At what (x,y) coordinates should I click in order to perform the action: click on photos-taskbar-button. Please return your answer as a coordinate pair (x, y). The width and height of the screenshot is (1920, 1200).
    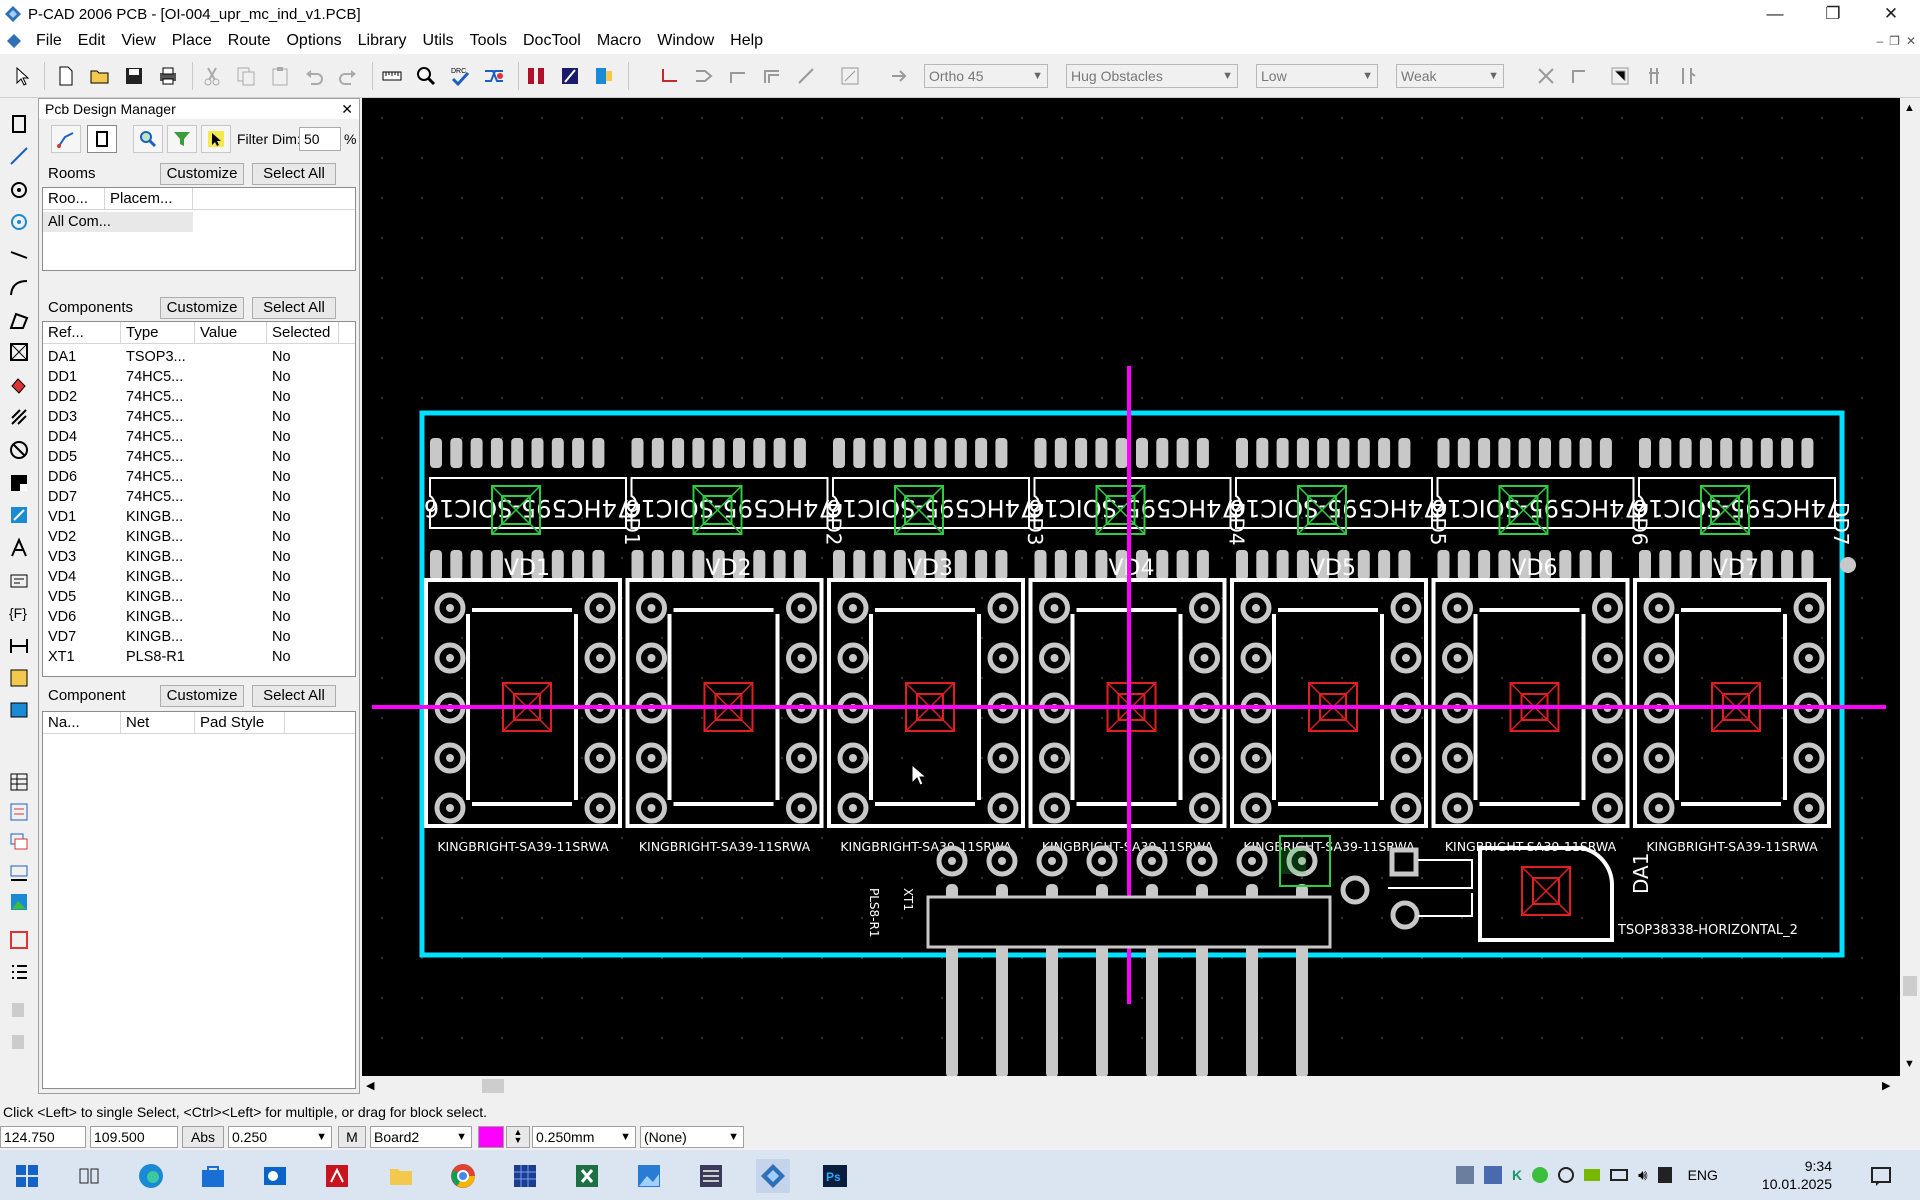
    Looking at the image, I should click on (649, 1176).